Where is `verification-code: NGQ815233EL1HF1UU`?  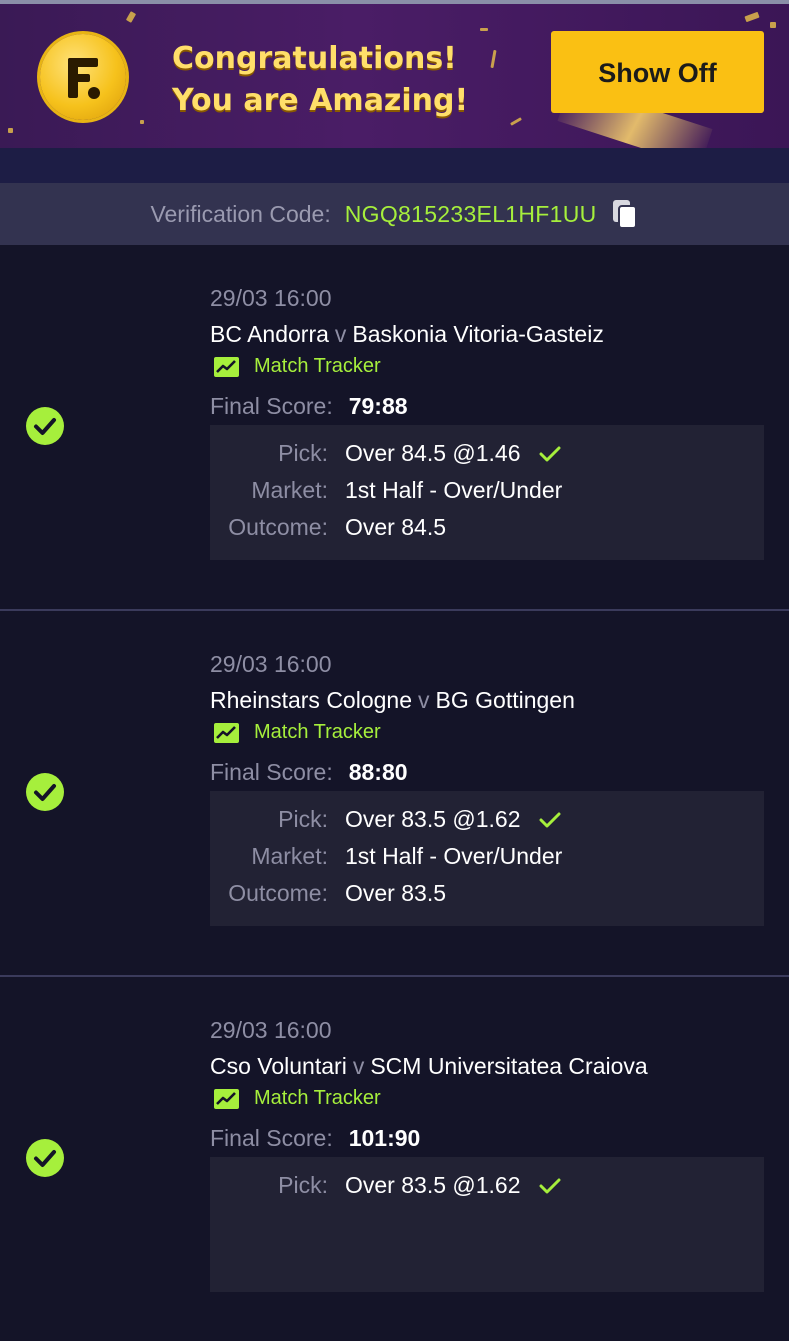 verification-code: NGQ815233EL1HF1UU is located at coordinates (471, 214).